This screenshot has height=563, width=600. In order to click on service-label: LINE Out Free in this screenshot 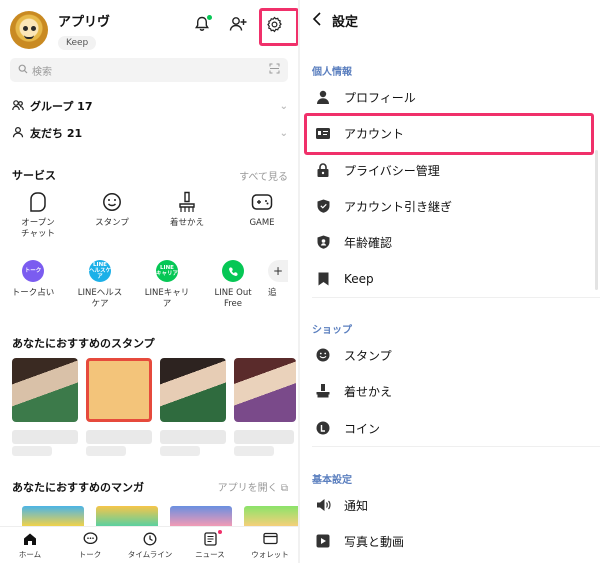, I will do `click(233, 298)`.